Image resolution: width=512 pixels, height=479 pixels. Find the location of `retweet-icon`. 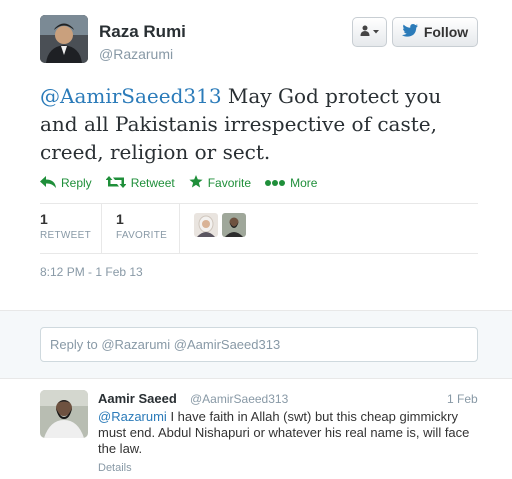

retweet-icon is located at coordinates (116, 183).